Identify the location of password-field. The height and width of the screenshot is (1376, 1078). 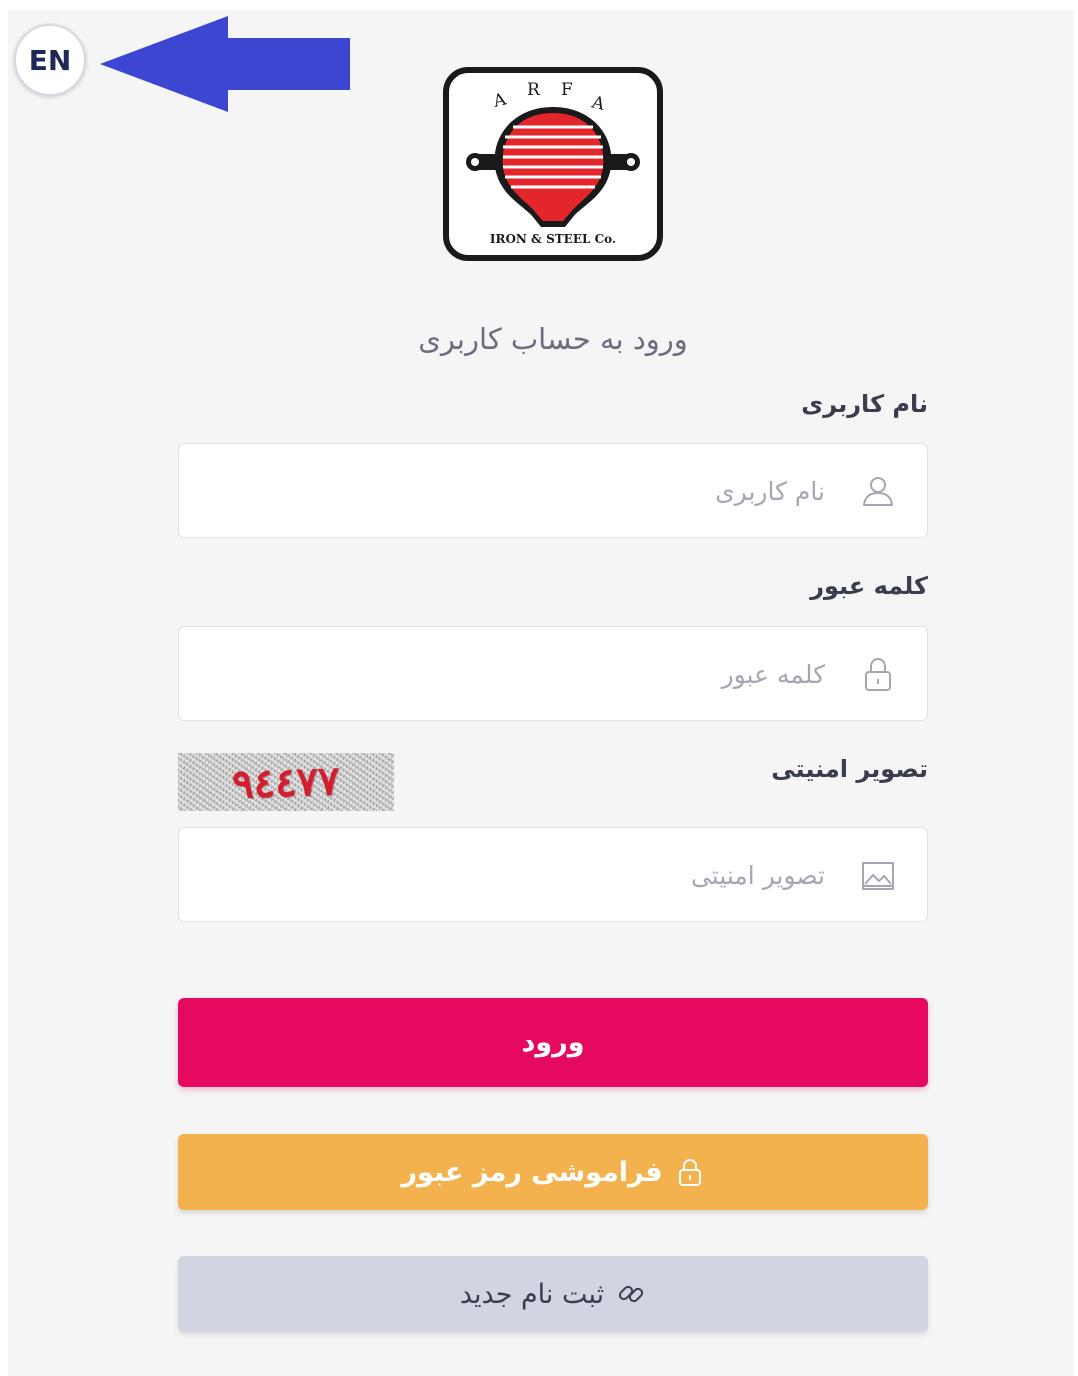
(553, 674).